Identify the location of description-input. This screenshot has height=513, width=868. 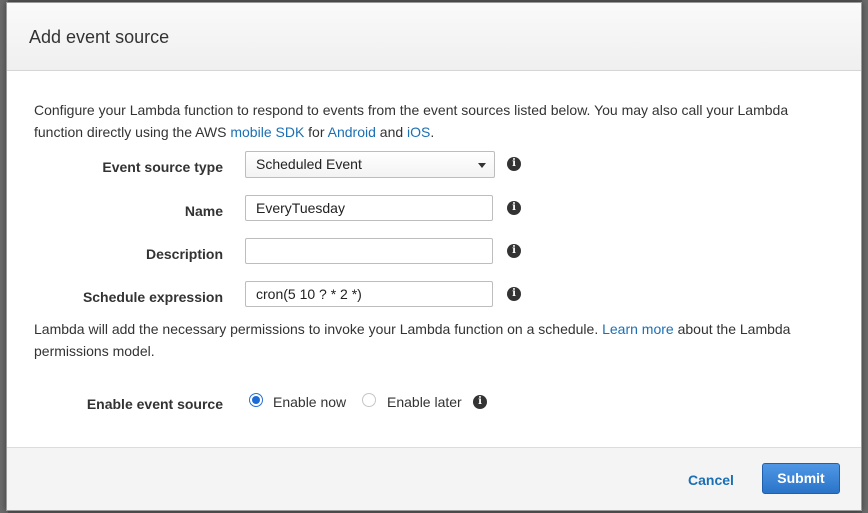
(369, 251).